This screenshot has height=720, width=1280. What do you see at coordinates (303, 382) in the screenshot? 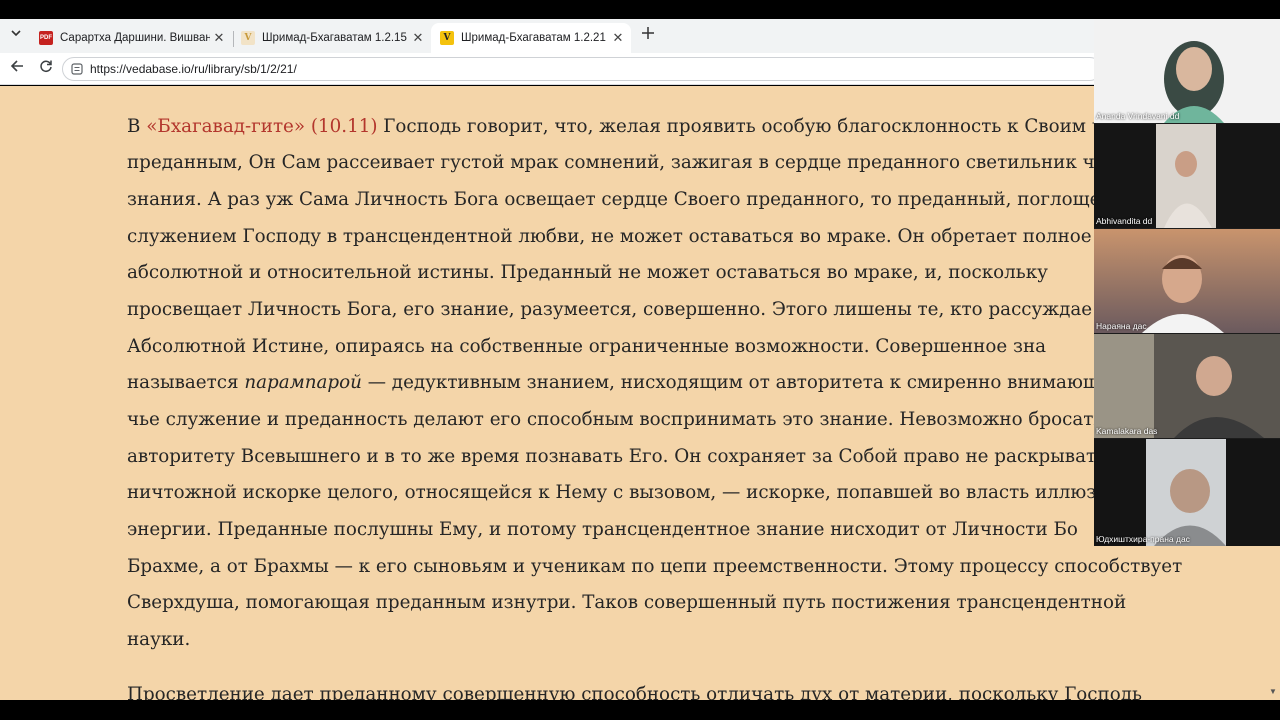
I see `paramparya-term: парампарой` at bounding box center [303, 382].